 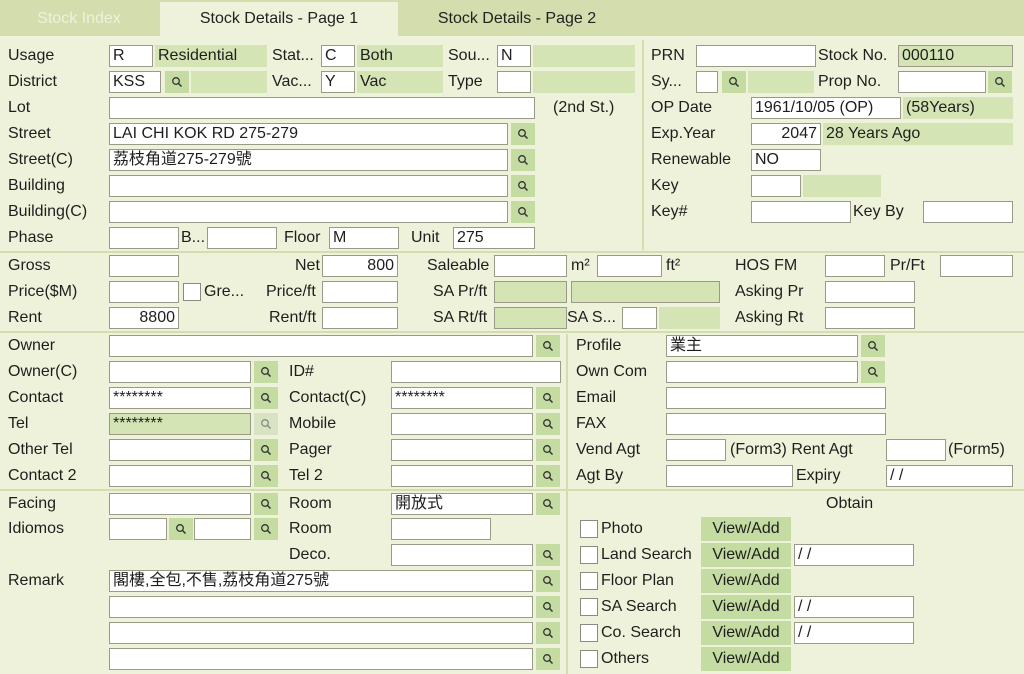 What do you see at coordinates (514, 82) in the screenshot?
I see `type-field` at bounding box center [514, 82].